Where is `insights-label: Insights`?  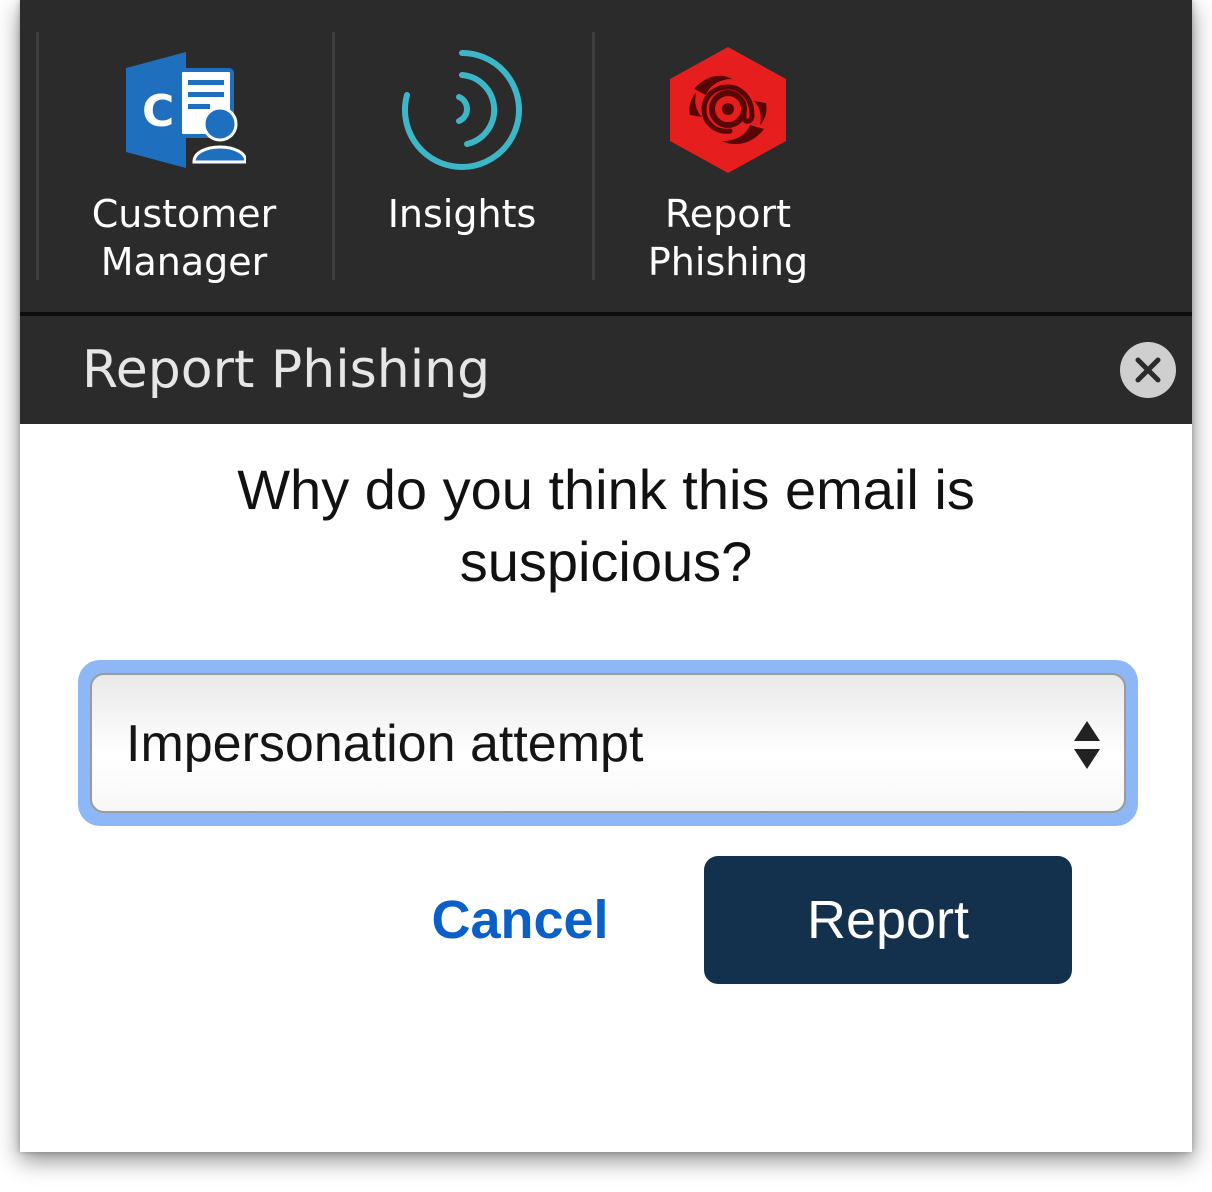 insights-label: Insights is located at coordinates (462, 214).